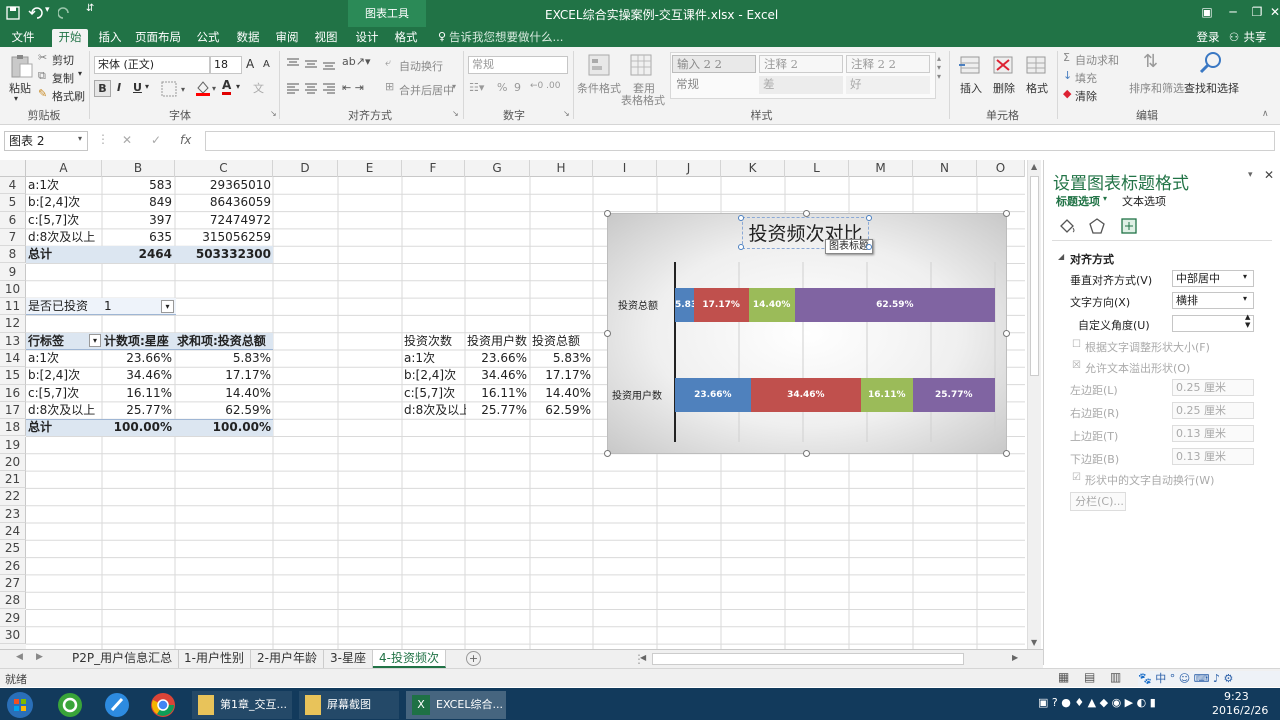  Describe the element at coordinates (1207, 12) in the screenshot. I see `ribbon-display-icon: ▣` at that location.